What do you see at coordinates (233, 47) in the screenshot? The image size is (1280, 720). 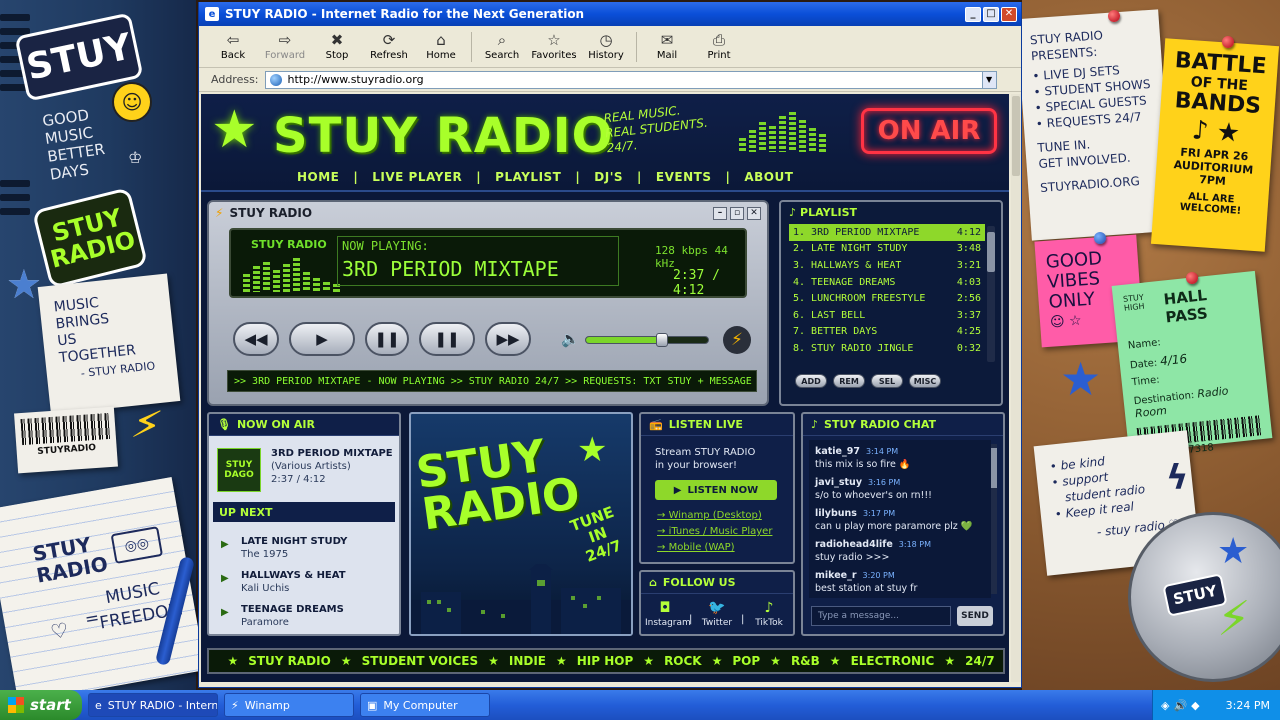 I see `back-button: ⇦ Back` at bounding box center [233, 47].